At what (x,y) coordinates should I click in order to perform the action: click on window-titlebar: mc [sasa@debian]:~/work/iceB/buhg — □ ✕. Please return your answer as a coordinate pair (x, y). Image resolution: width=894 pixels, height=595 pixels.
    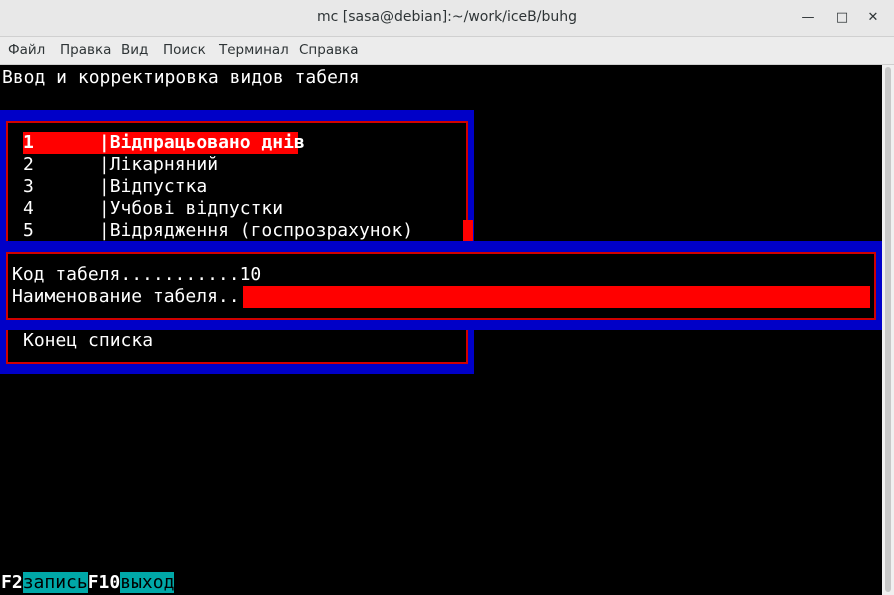
    Looking at the image, I should click on (447, 18).